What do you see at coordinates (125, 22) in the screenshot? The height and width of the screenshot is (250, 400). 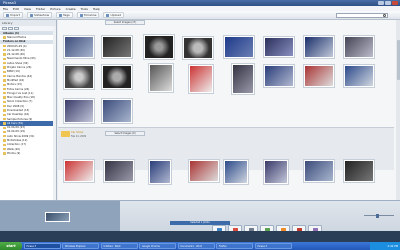 I see `select-images-button: Select Images (17)` at bounding box center [125, 22].